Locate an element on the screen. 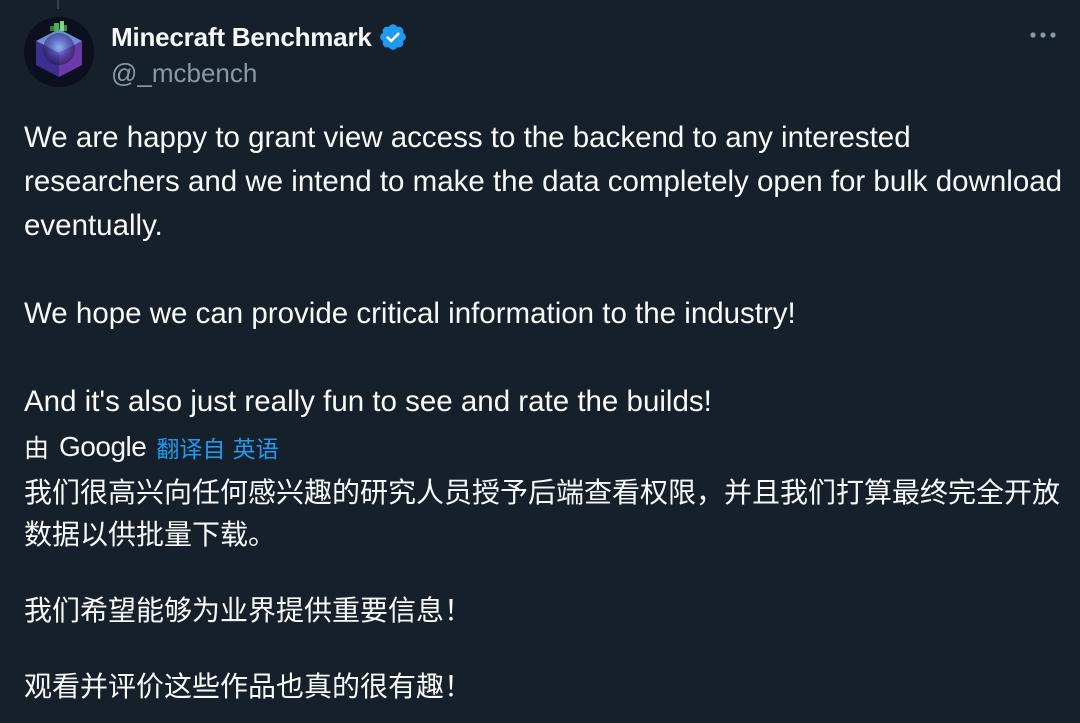 This screenshot has width=1080, height=723. author-display-name: Minecraft Benchmark is located at coordinates (241, 37).